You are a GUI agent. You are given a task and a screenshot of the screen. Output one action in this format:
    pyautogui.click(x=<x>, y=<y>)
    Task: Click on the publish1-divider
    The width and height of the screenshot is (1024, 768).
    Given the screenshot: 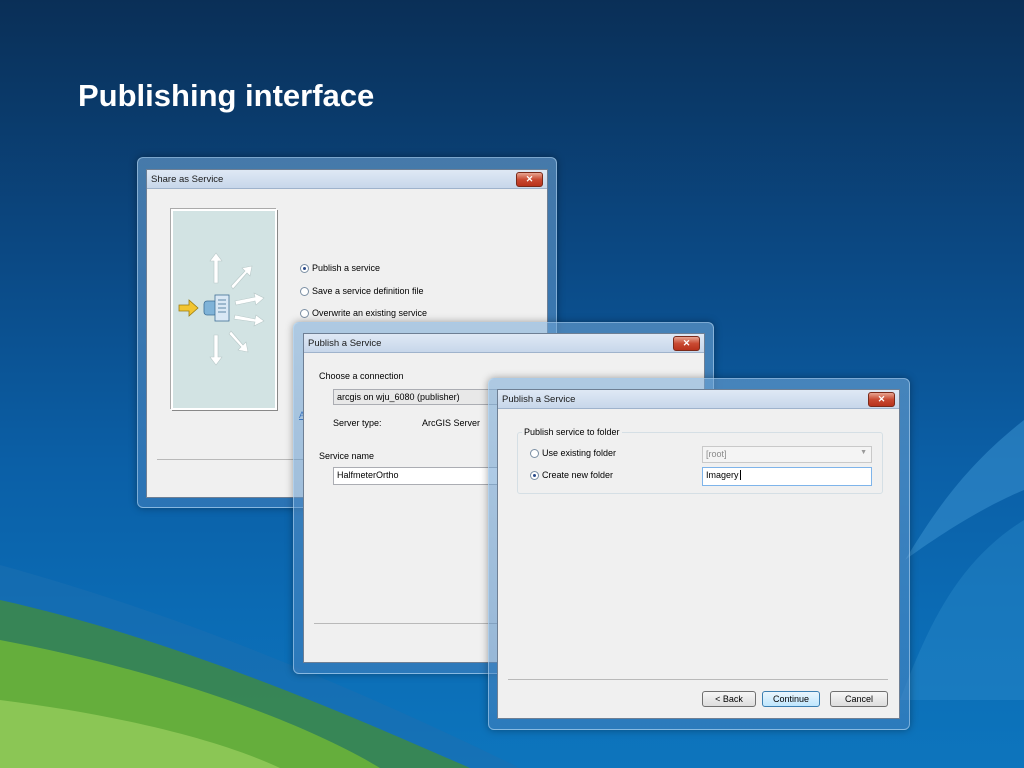 What is the action you would take?
    pyautogui.click(x=409, y=623)
    